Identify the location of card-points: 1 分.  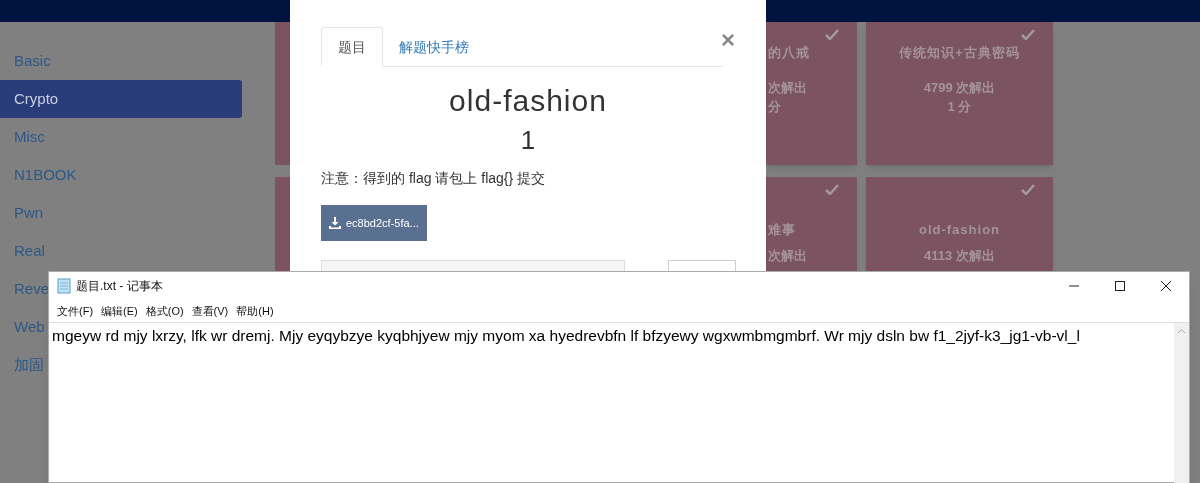
(959, 107).